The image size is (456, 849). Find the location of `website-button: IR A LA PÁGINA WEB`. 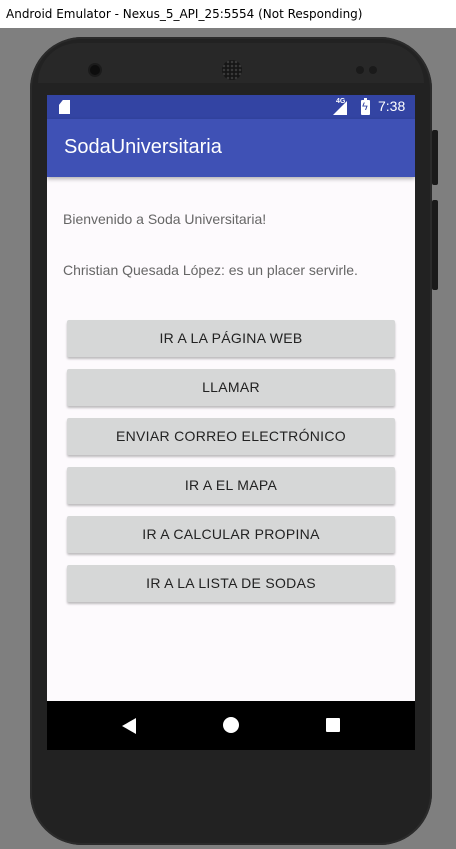

website-button: IR A LA PÁGINA WEB is located at coordinates (231, 338).